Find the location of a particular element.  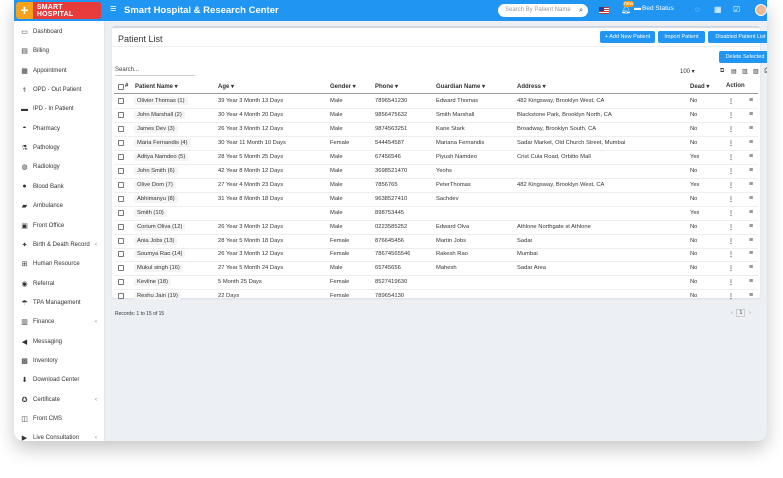

patient-name-link: Olivier Thomas (1) is located at coordinates (161, 101).